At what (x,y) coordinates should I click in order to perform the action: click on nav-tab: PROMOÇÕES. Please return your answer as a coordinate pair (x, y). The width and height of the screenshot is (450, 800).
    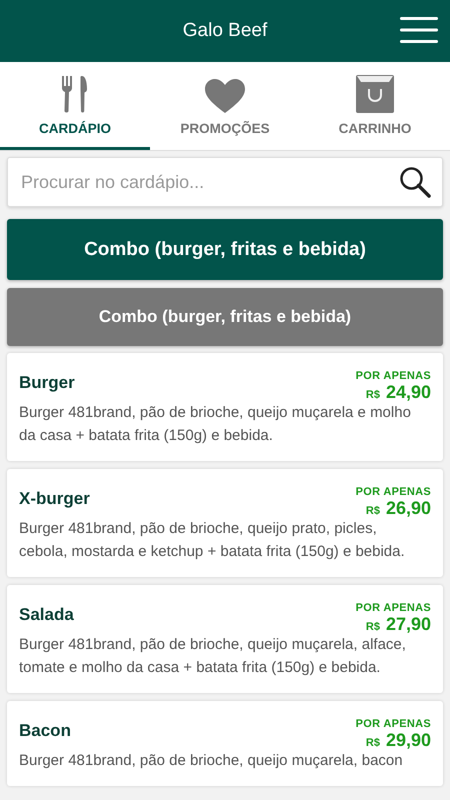
    Looking at the image, I should click on (225, 106).